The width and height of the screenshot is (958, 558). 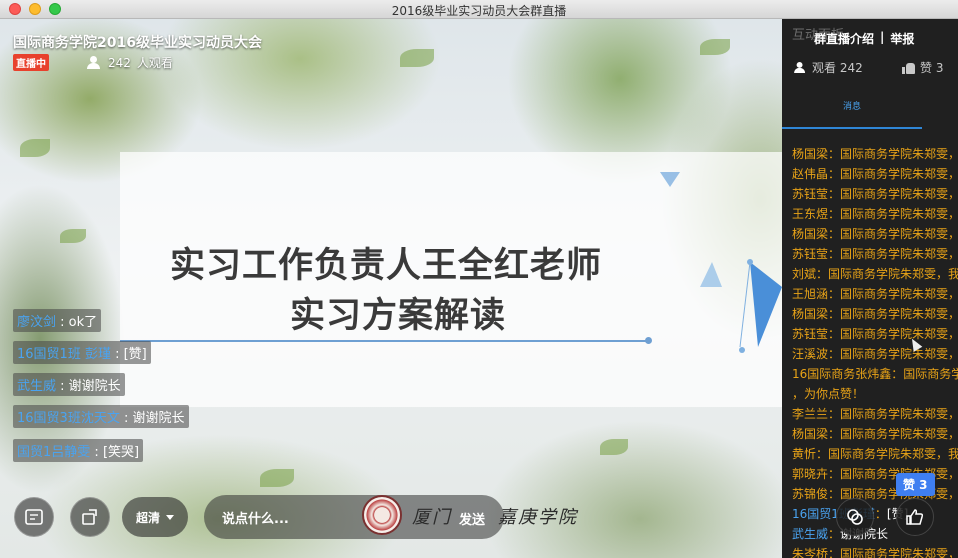 What do you see at coordinates (154, 63) in the screenshot?
I see `viewer-count-suffix: 人观看` at bounding box center [154, 63].